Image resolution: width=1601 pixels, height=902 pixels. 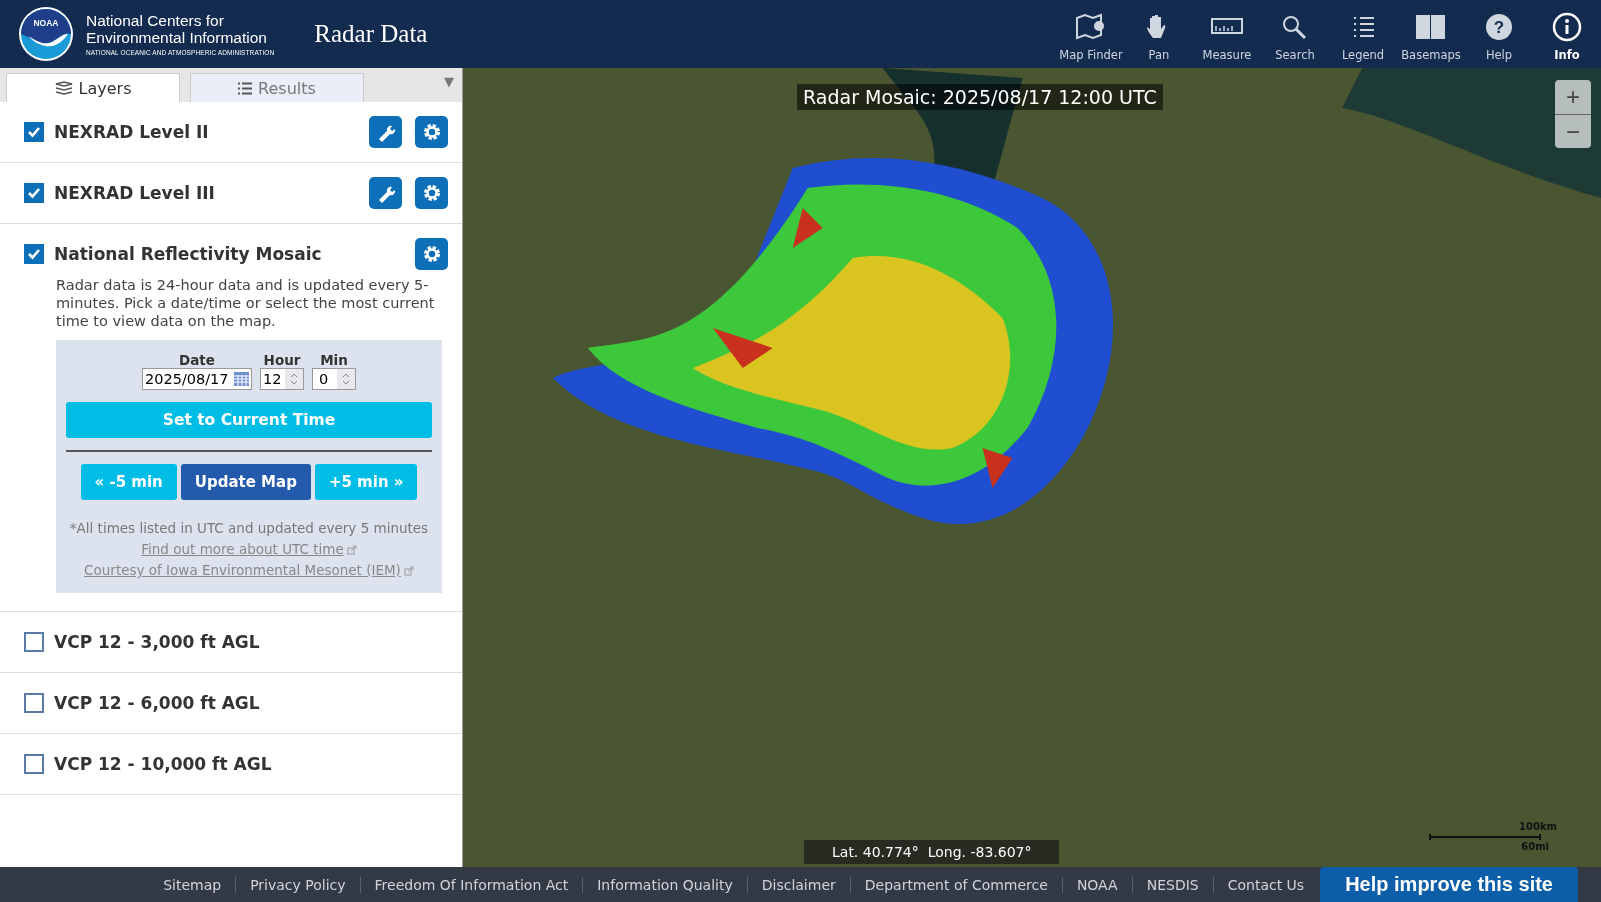 I want to click on footer-link: Contact Us, so click(x=1265, y=884).